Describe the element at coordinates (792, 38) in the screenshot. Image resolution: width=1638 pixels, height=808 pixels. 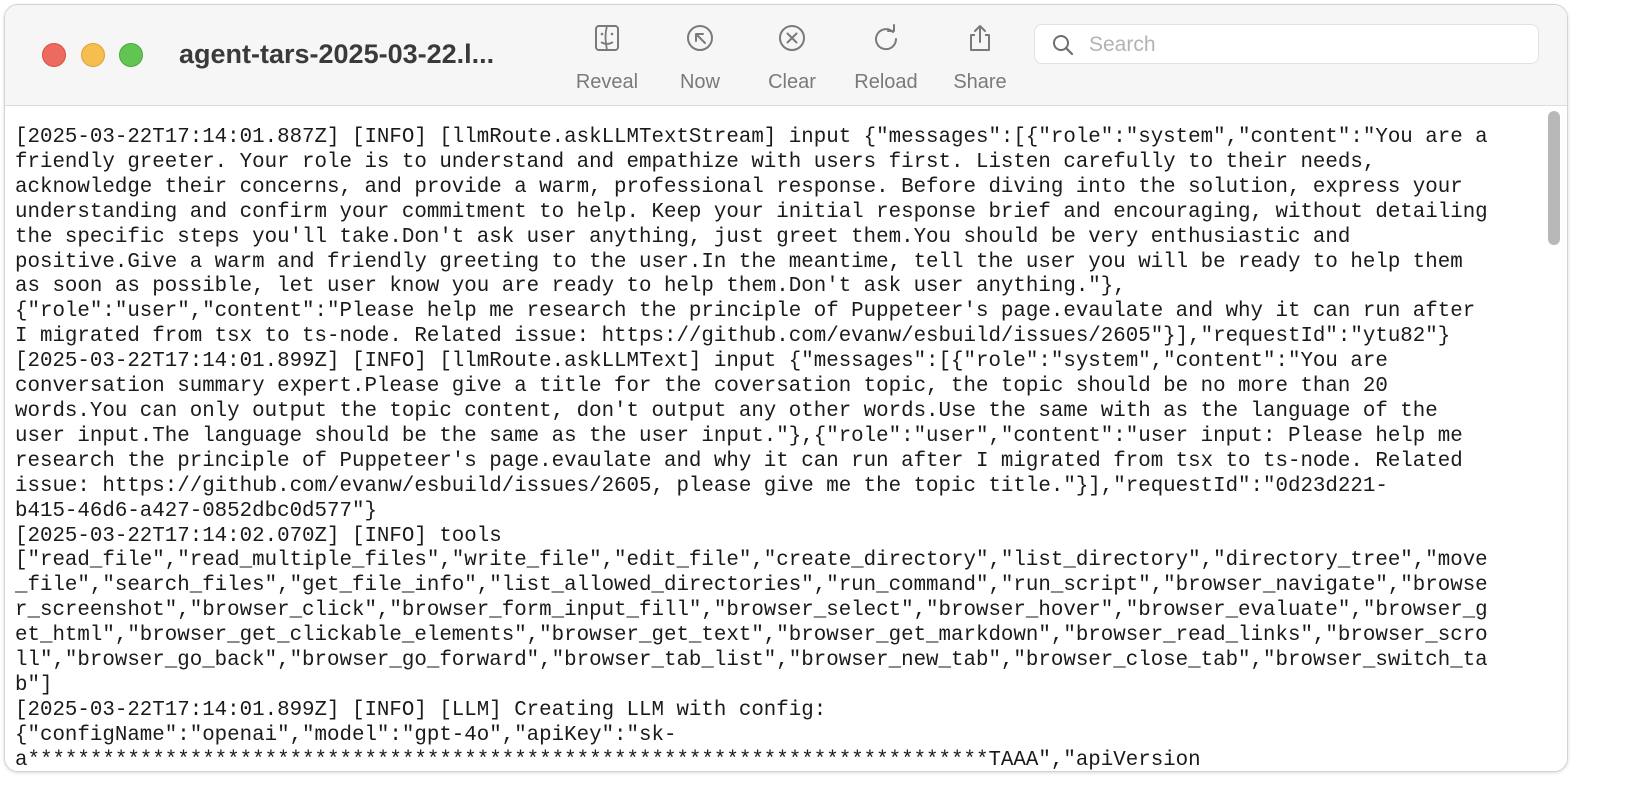
I see `x-circle-icon` at that location.